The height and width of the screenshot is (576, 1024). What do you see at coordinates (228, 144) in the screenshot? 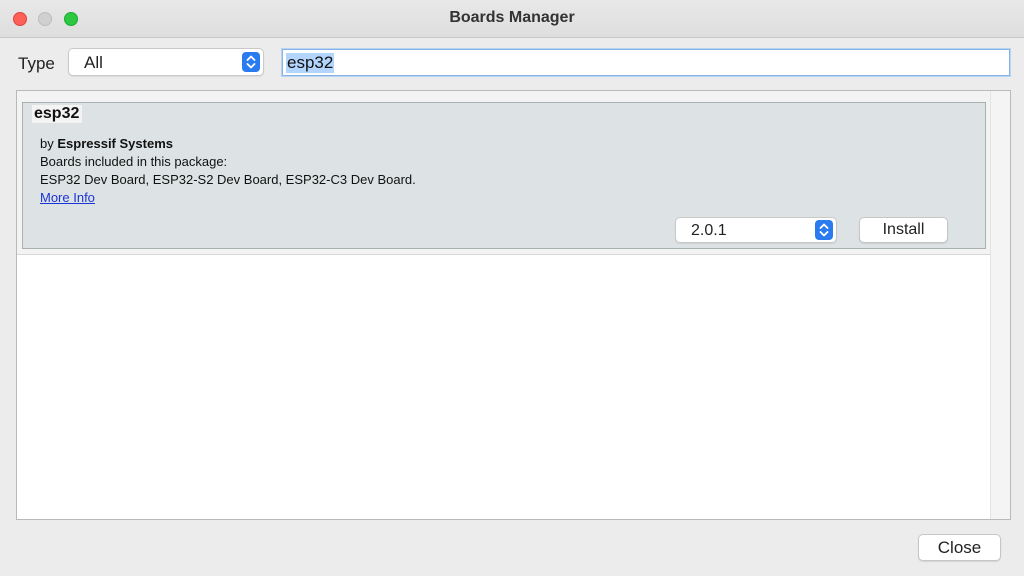
I see `package-author-line: by Espressif Systems` at bounding box center [228, 144].